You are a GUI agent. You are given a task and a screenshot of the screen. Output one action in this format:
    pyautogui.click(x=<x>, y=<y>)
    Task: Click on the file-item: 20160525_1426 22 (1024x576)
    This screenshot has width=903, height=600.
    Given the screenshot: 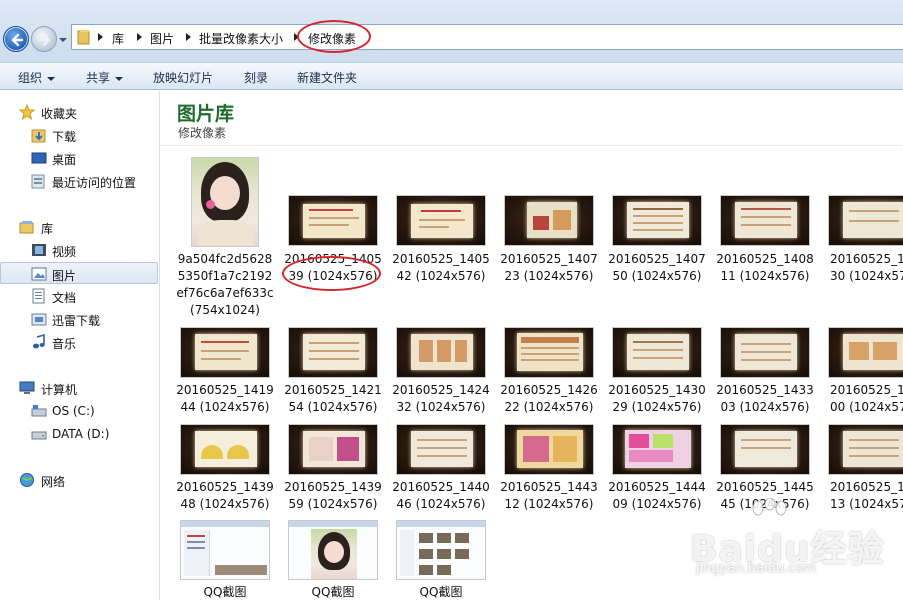 What is the action you would take?
    pyautogui.click(x=549, y=372)
    